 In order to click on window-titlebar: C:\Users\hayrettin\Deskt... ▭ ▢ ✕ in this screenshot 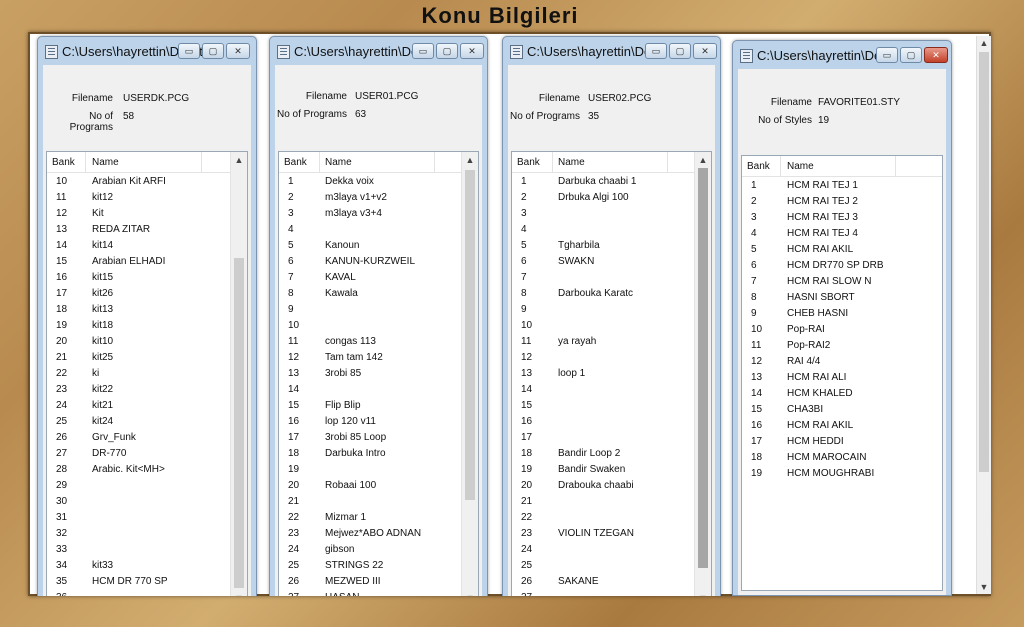, I will do `click(611, 51)`.